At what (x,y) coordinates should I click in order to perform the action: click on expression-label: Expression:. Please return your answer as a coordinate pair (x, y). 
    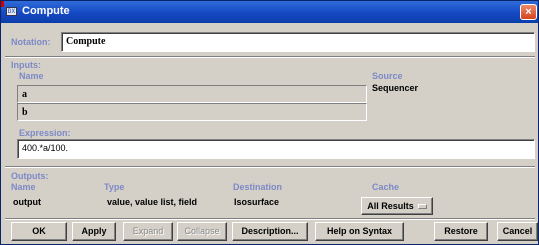
    Looking at the image, I should click on (45, 133).